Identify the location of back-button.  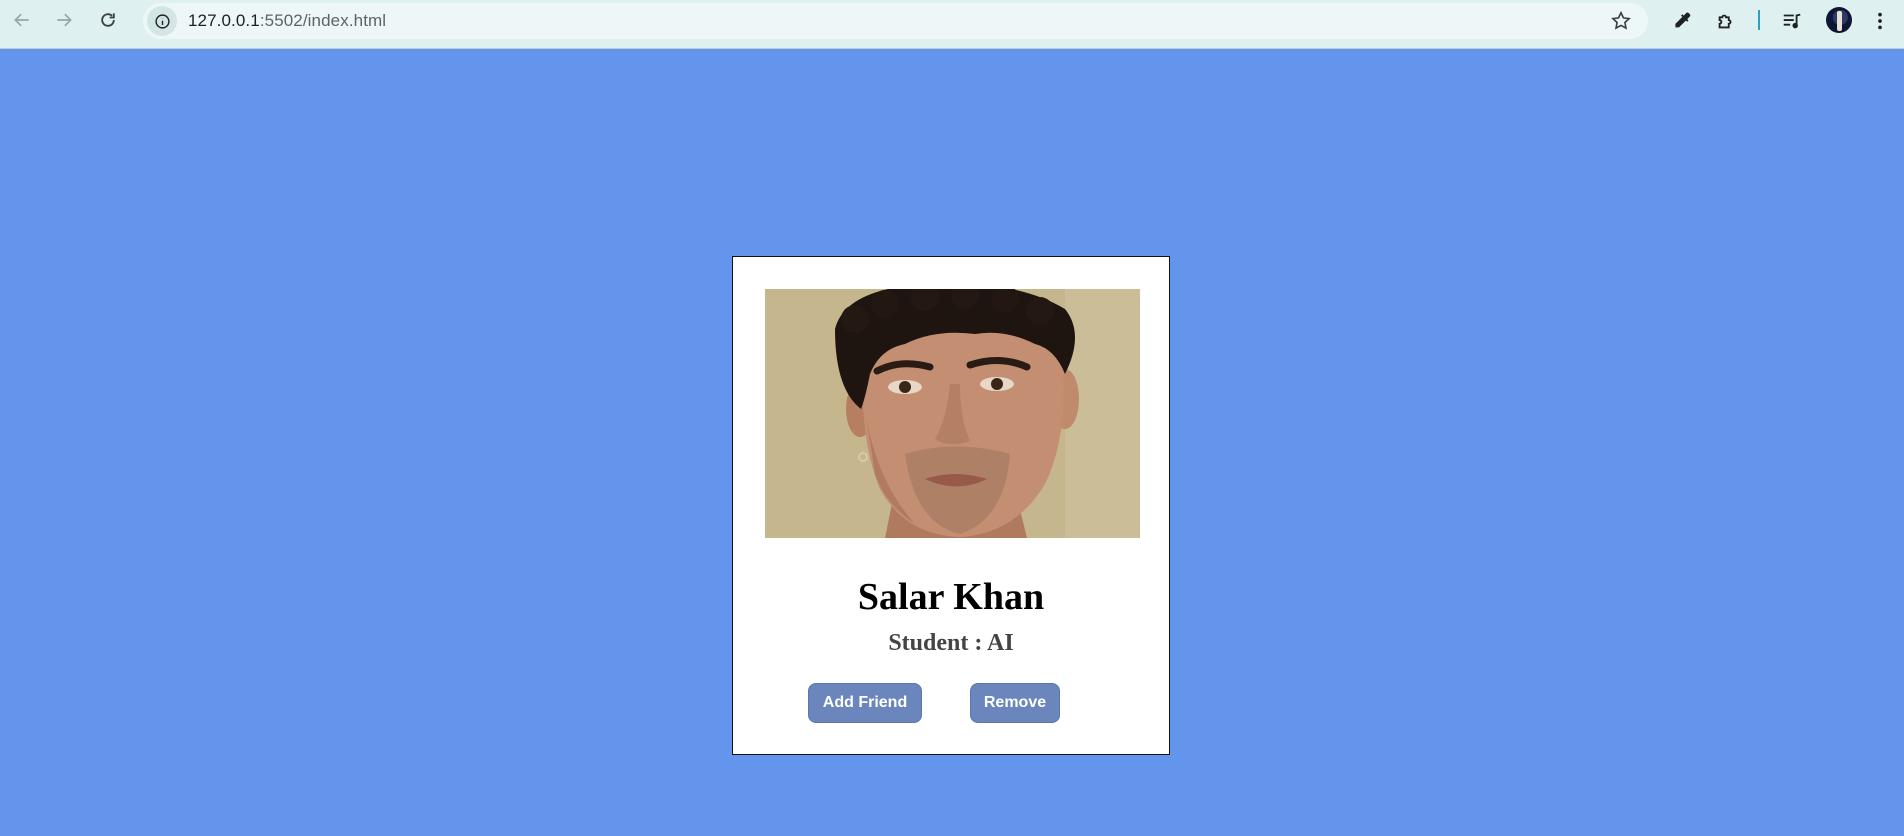
(22, 20).